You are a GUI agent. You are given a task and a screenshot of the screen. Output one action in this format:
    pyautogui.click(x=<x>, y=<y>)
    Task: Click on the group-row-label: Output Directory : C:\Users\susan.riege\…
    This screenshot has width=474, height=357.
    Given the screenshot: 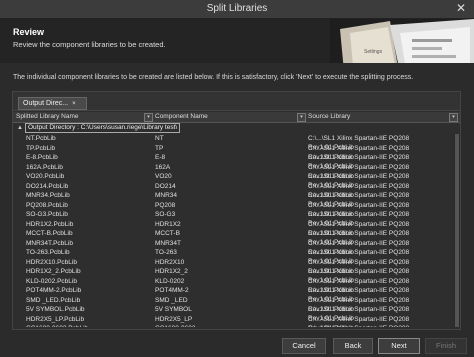 What is the action you would take?
    pyautogui.click(x=103, y=128)
    